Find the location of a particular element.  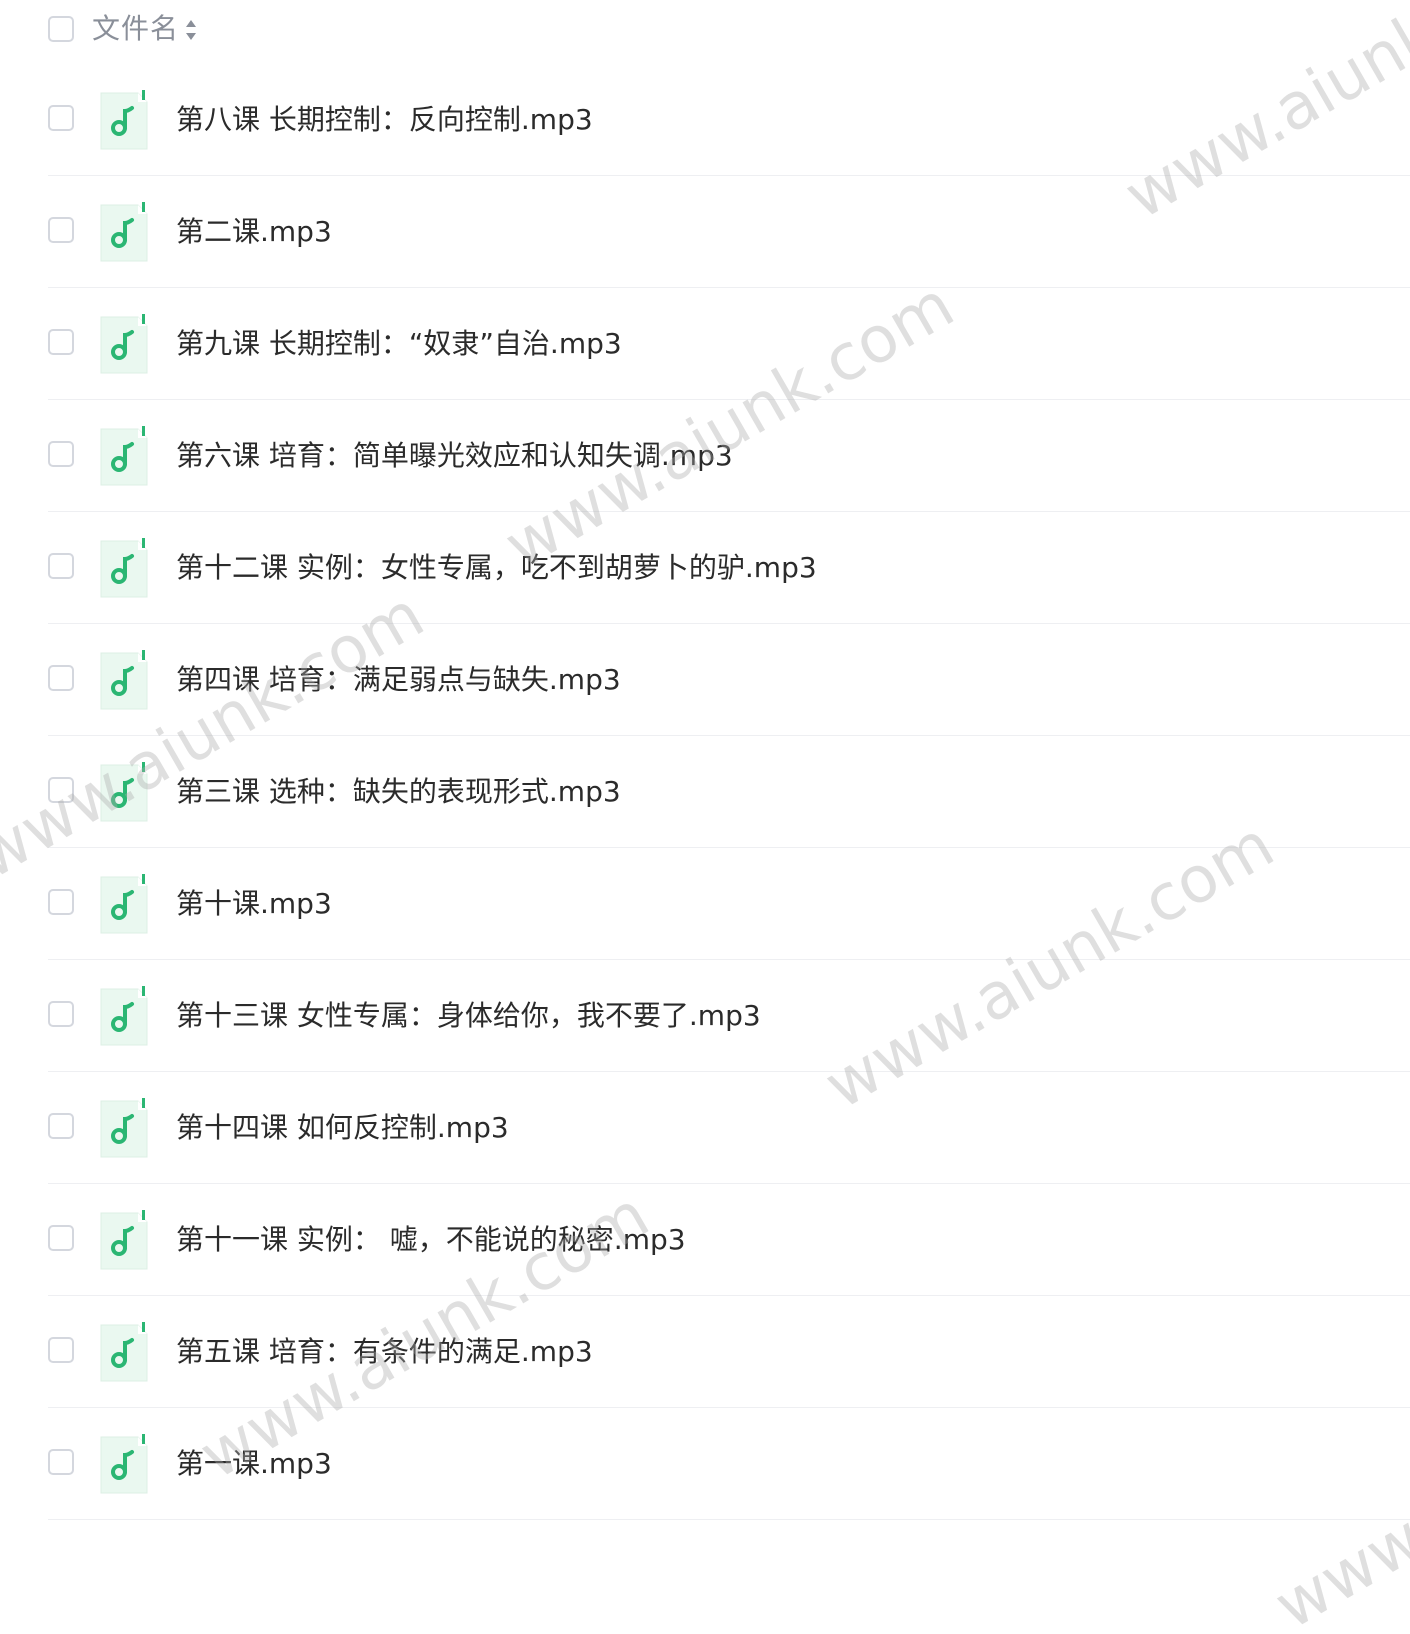

file-name: 第四课 培育：满足弱点与缺失.mp3 is located at coordinates (398, 680).